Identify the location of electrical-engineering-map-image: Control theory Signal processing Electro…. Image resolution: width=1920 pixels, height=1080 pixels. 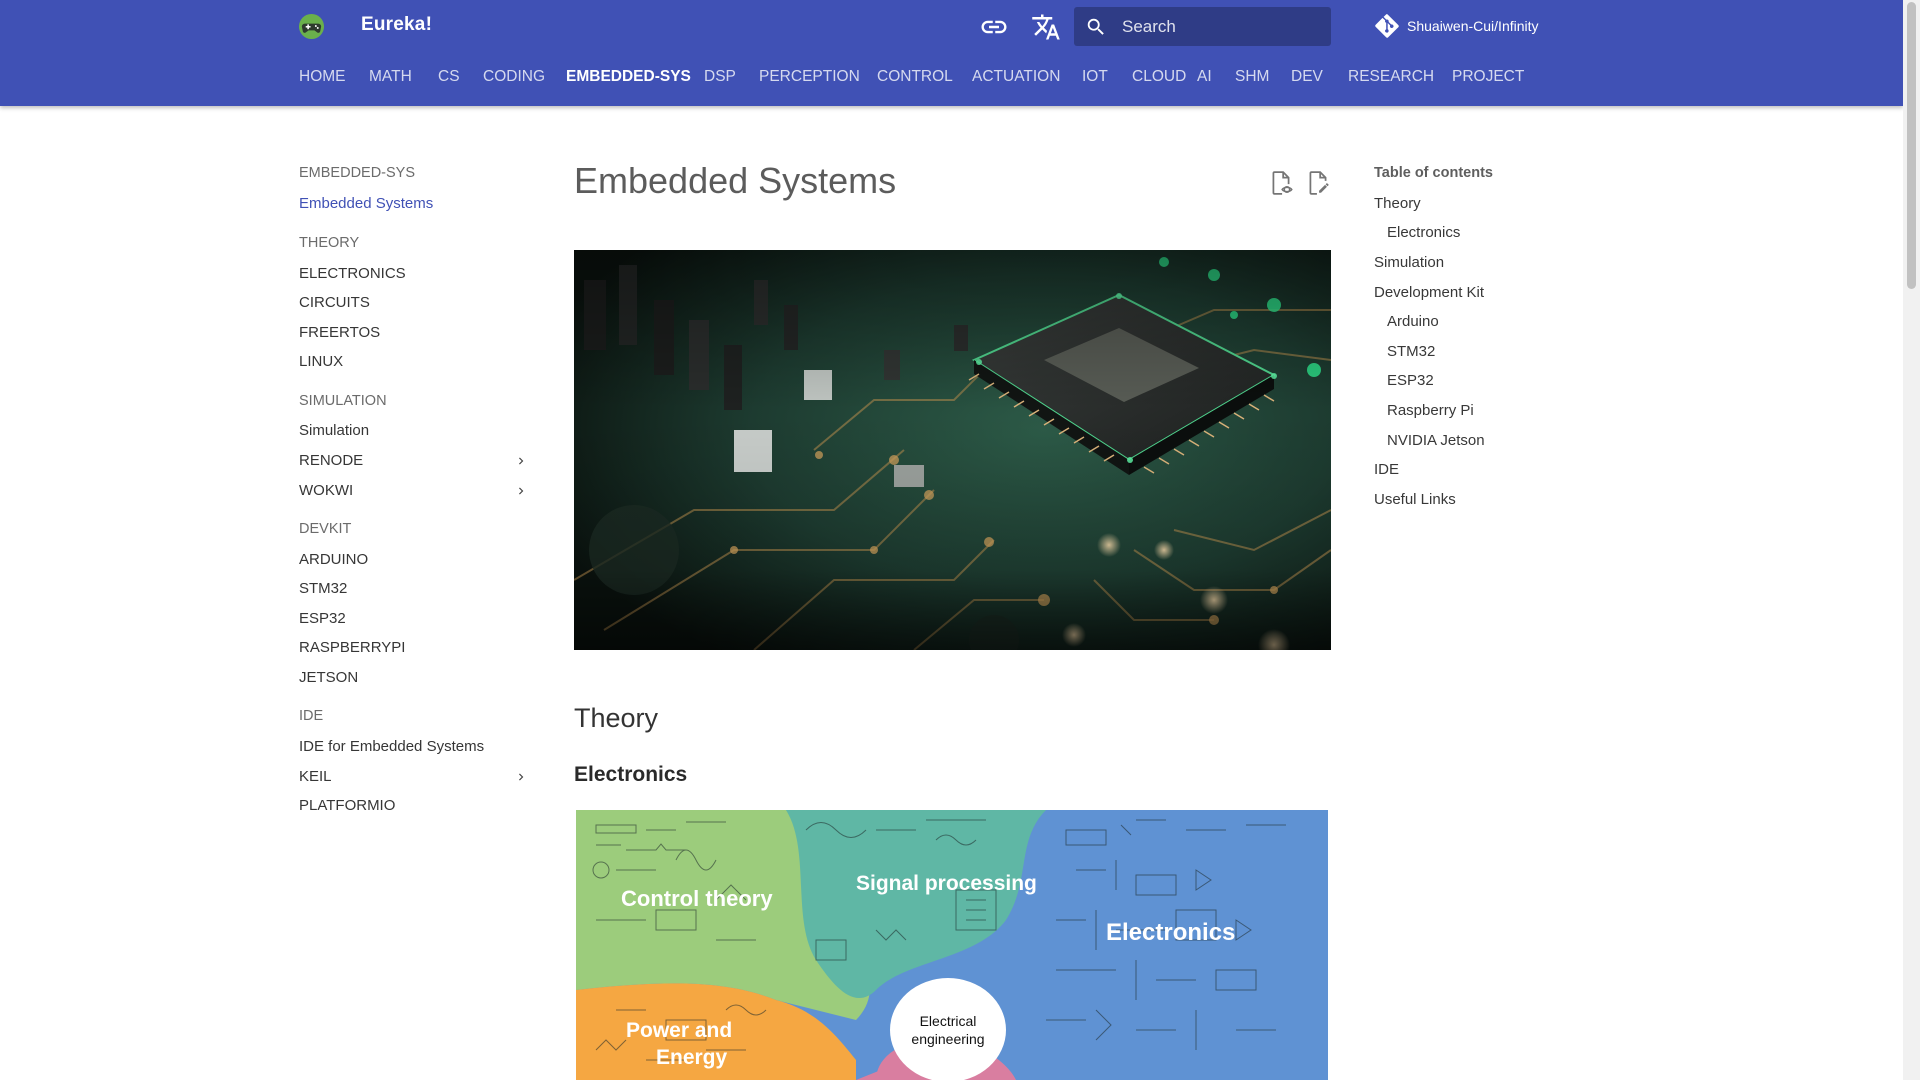
(952, 945).